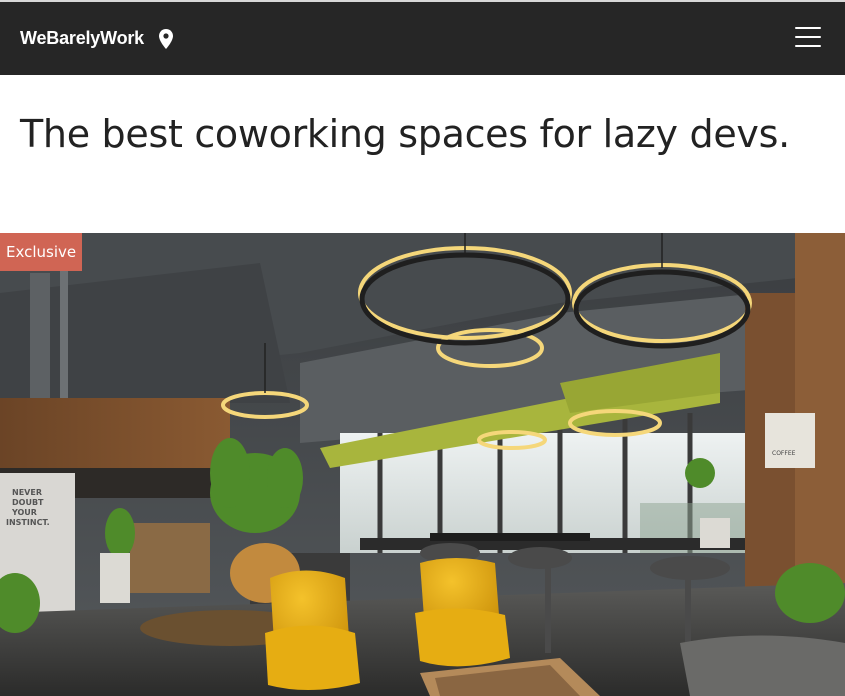 Image resolution: width=845 pixels, height=696 pixels. What do you see at coordinates (808, 38) in the screenshot?
I see `hamburger-menu-icon` at bounding box center [808, 38].